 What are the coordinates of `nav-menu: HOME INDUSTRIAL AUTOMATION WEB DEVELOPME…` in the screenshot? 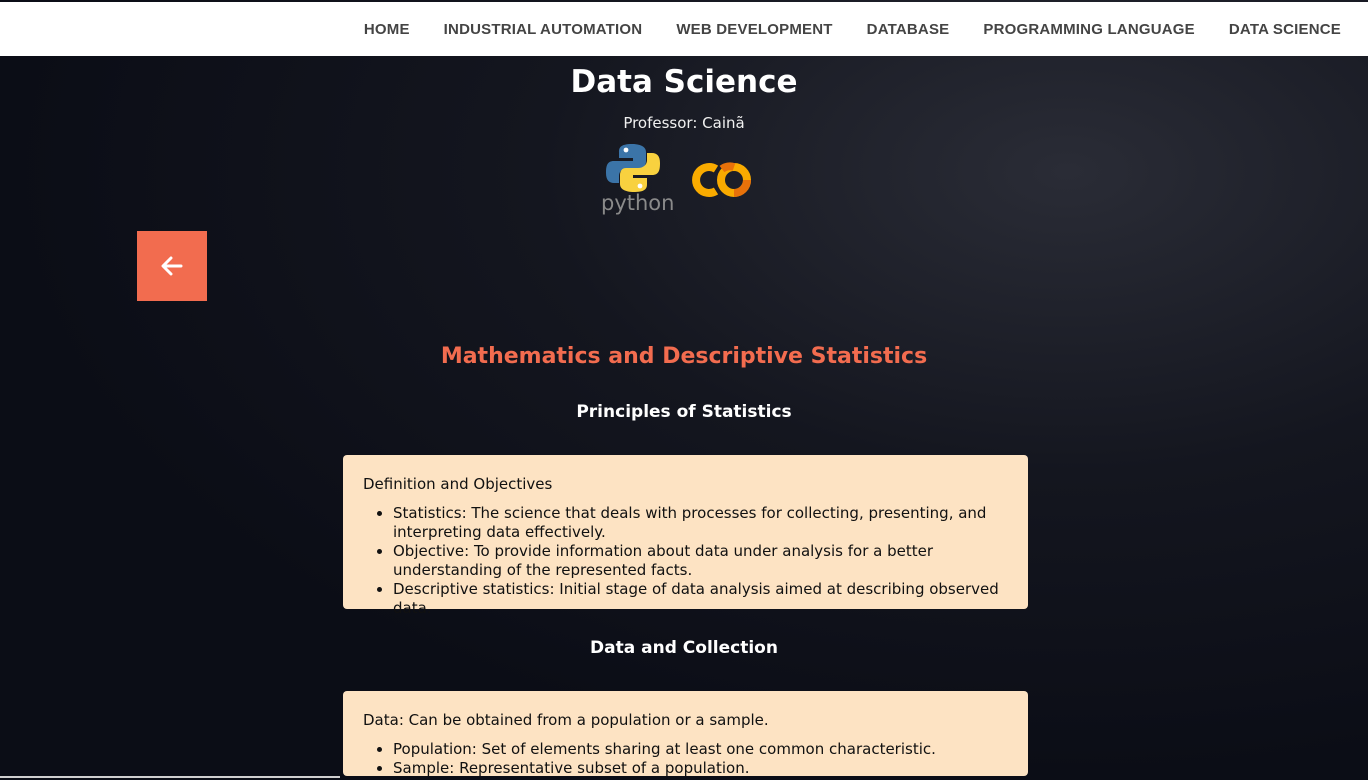 It's located at (852, 29).